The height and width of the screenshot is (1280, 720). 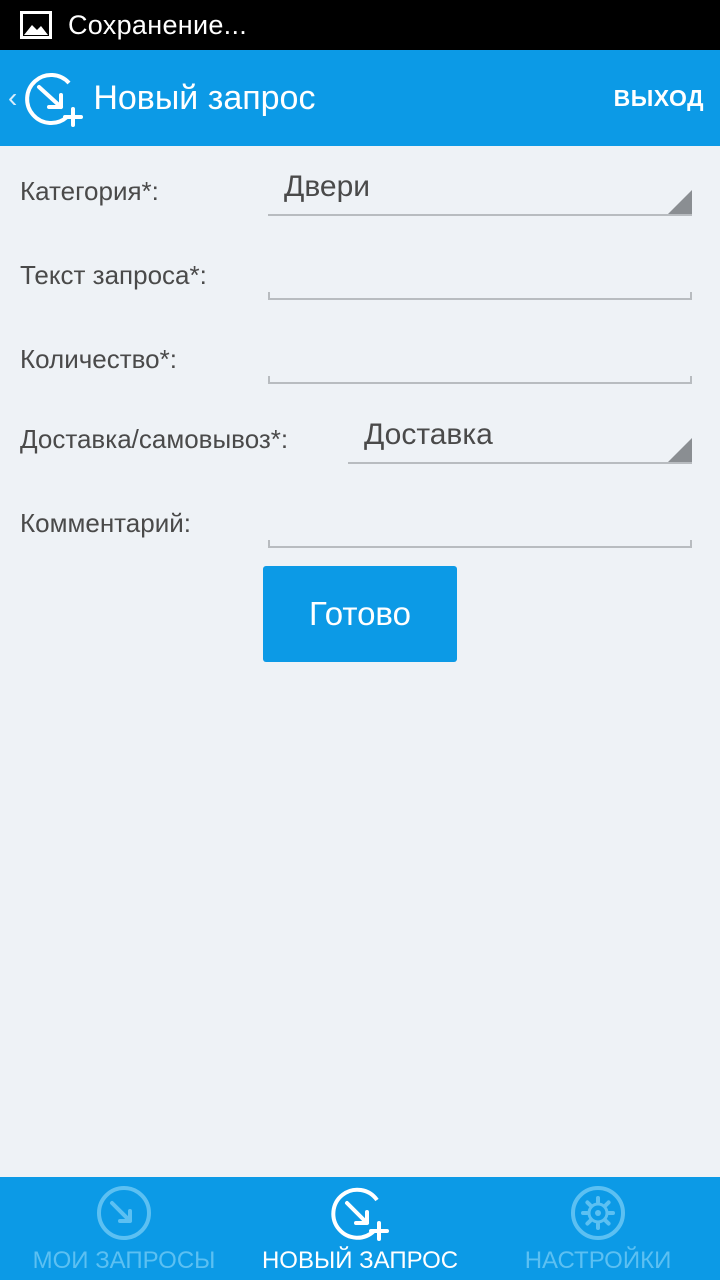 I want to click on comment-input, so click(x=480, y=525).